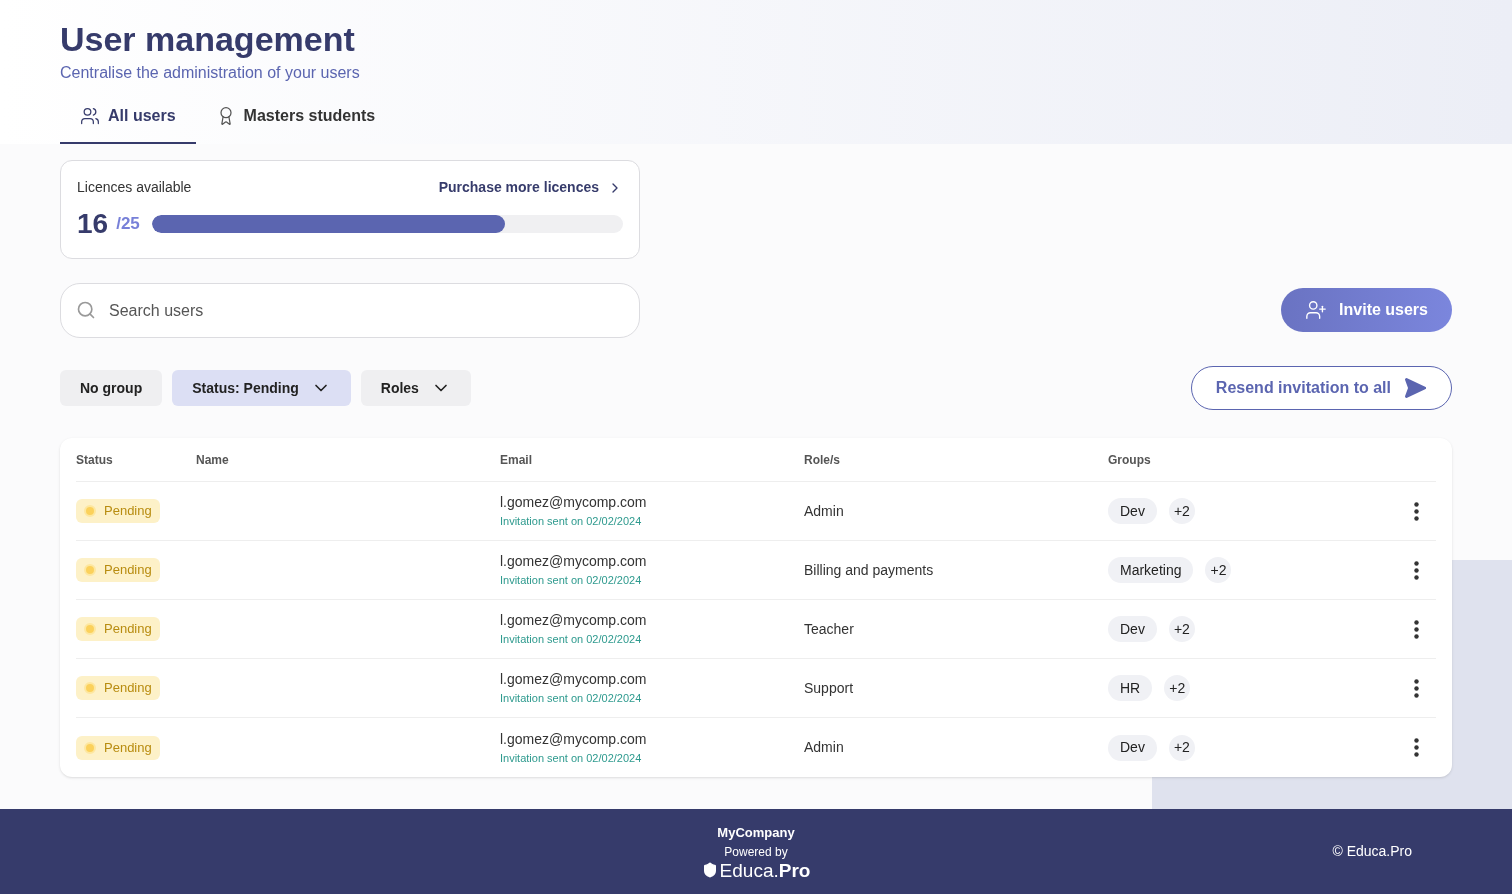  I want to click on group-tag: HR, so click(1130, 688).